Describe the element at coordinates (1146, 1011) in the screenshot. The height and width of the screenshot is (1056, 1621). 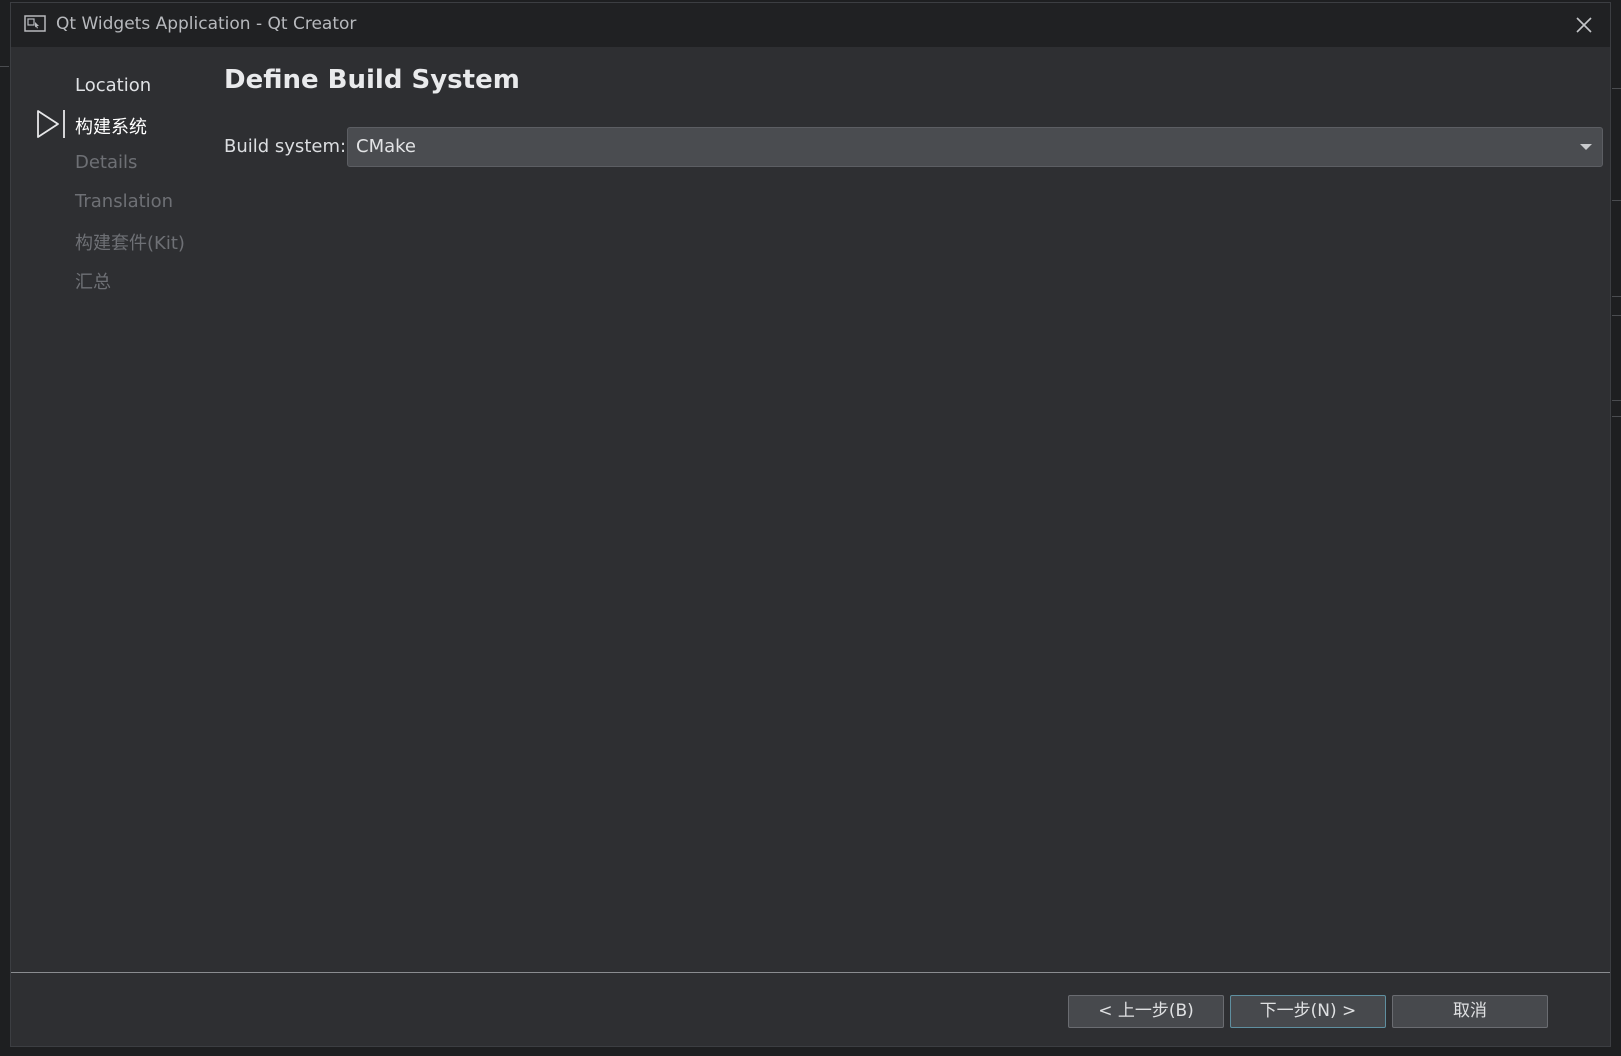
I see `back-button: < 上一步(B)` at that location.